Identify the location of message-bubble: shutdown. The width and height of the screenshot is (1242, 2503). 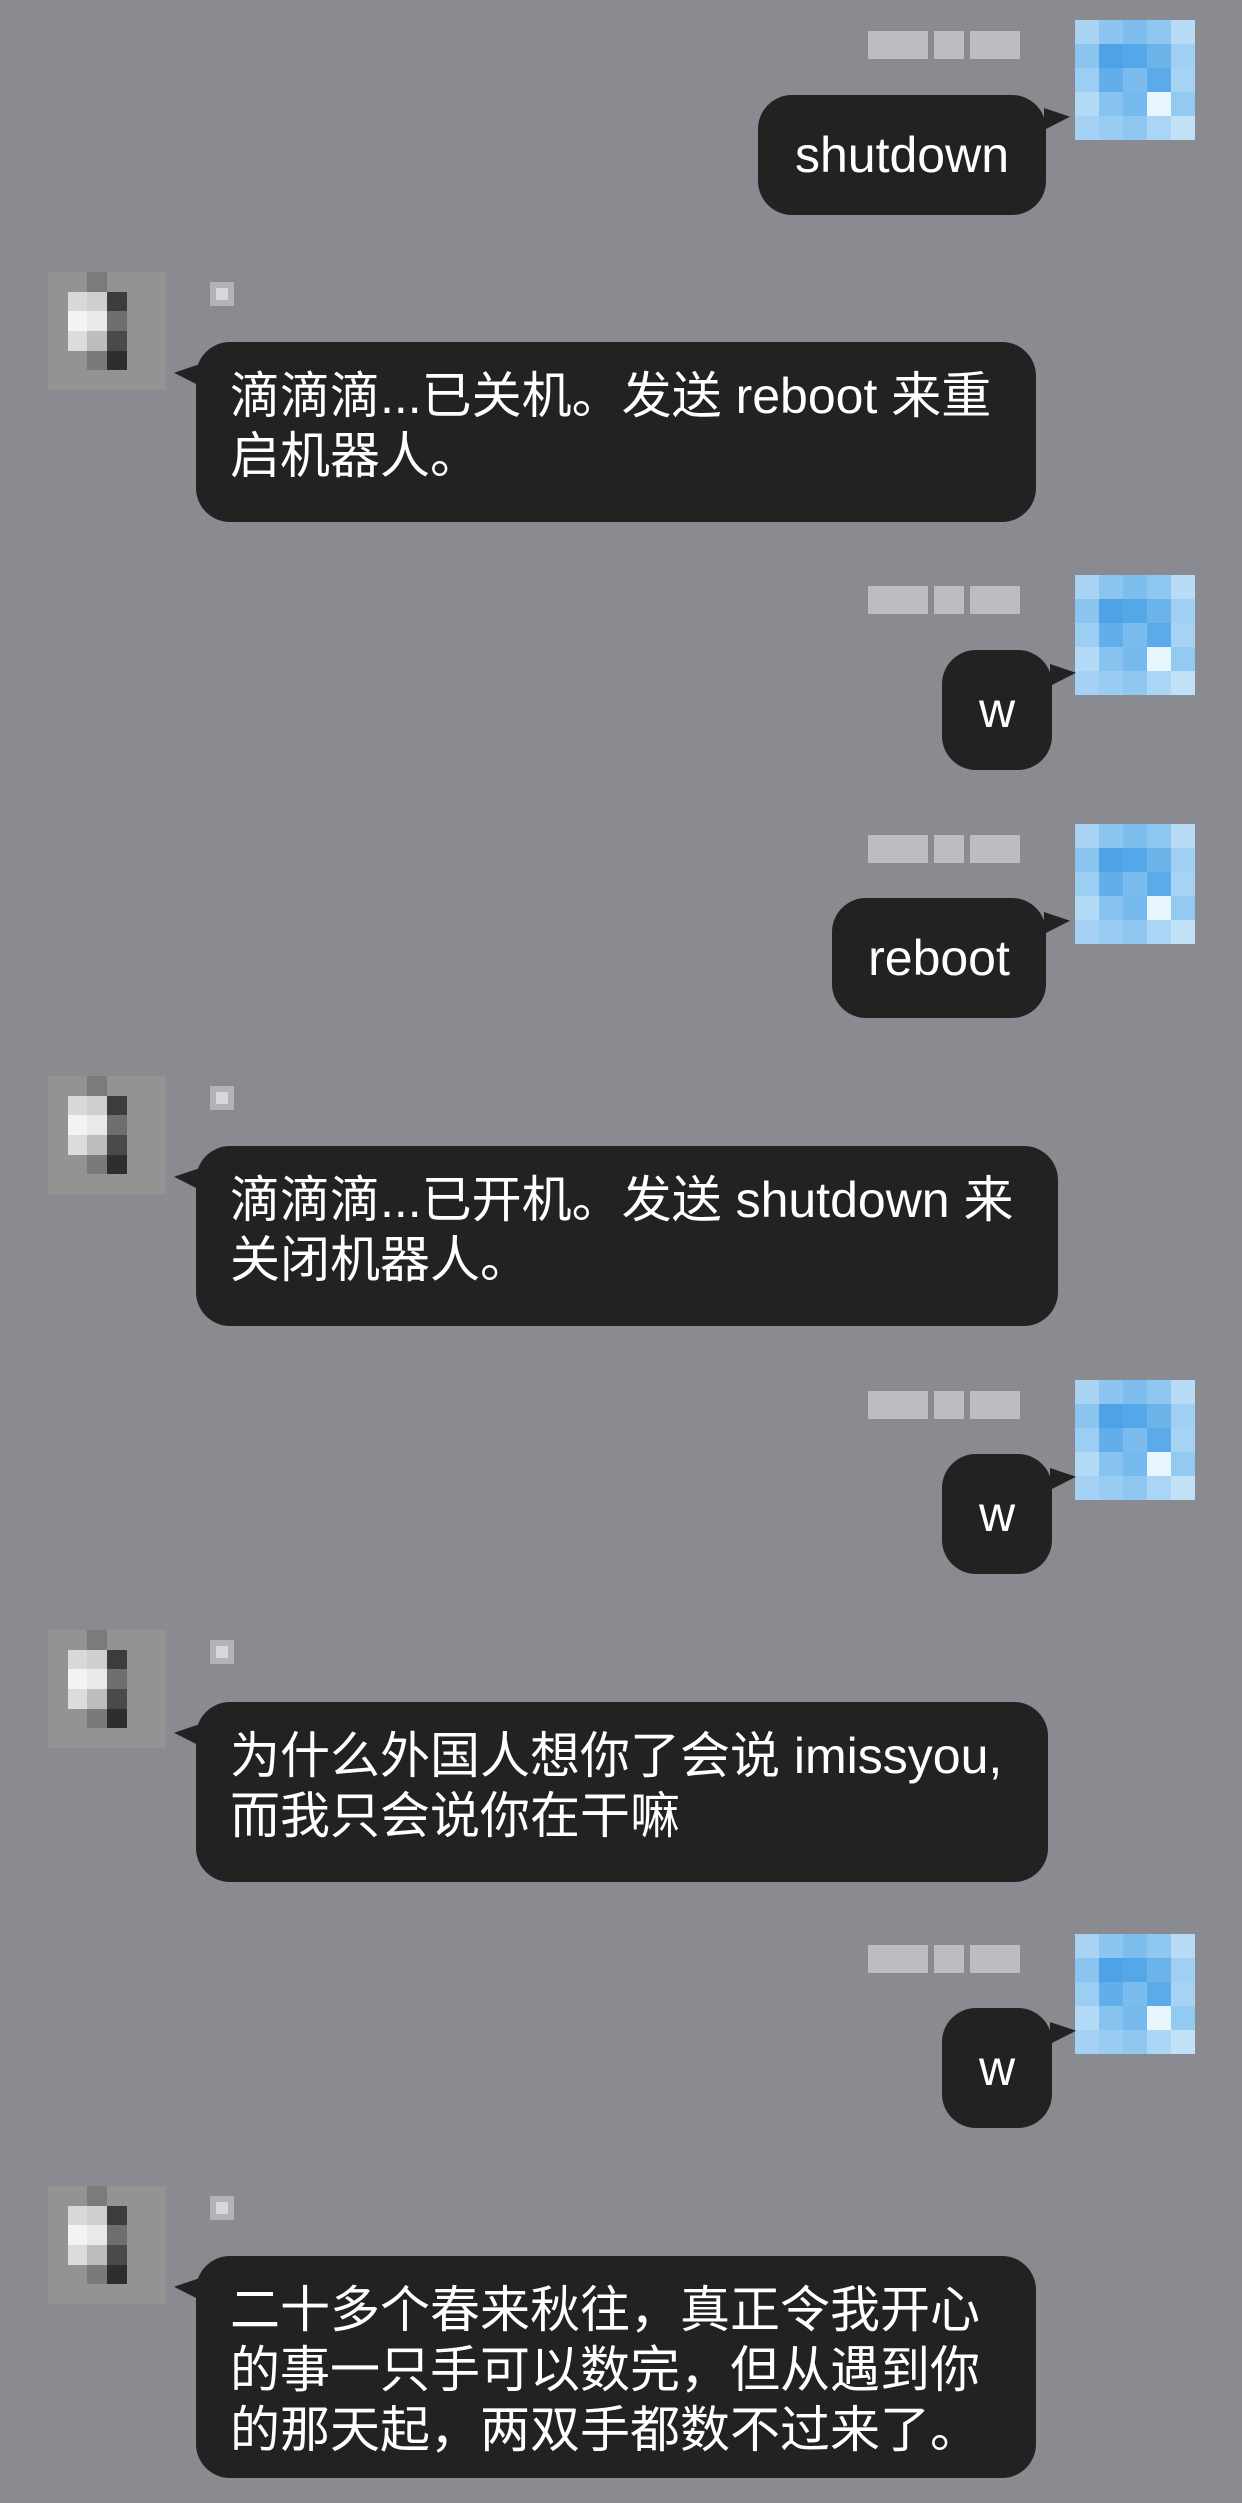
(902, 155).